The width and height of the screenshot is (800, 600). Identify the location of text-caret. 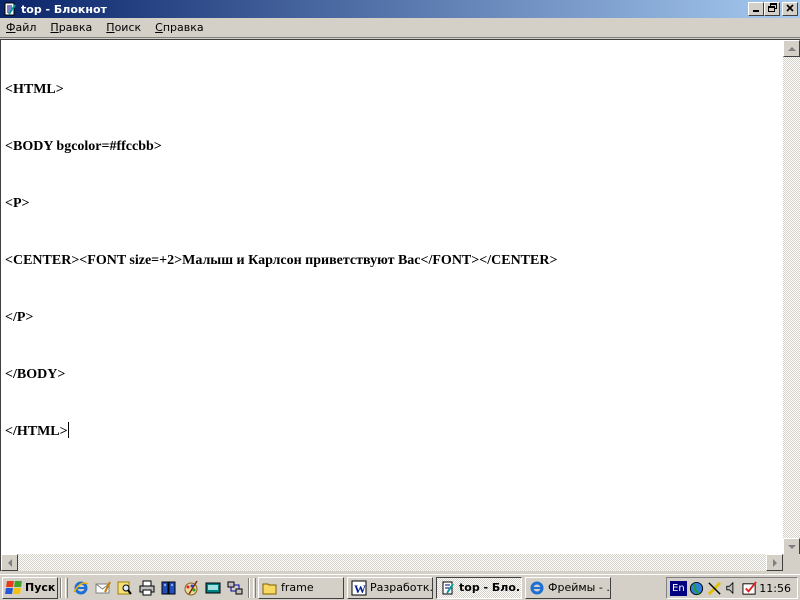
(68, 430).